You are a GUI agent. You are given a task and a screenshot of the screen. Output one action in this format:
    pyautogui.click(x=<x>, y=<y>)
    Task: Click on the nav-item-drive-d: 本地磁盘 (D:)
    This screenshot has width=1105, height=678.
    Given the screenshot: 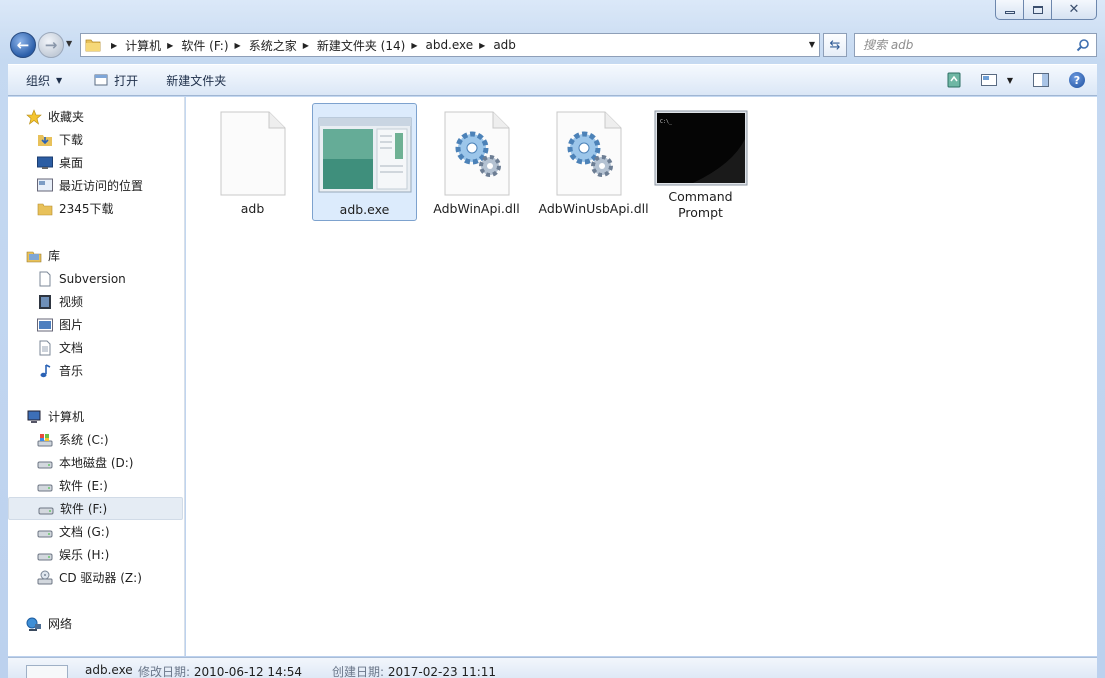 What is the action you would take?
    pyautogui.click(x=95, y=462)
    